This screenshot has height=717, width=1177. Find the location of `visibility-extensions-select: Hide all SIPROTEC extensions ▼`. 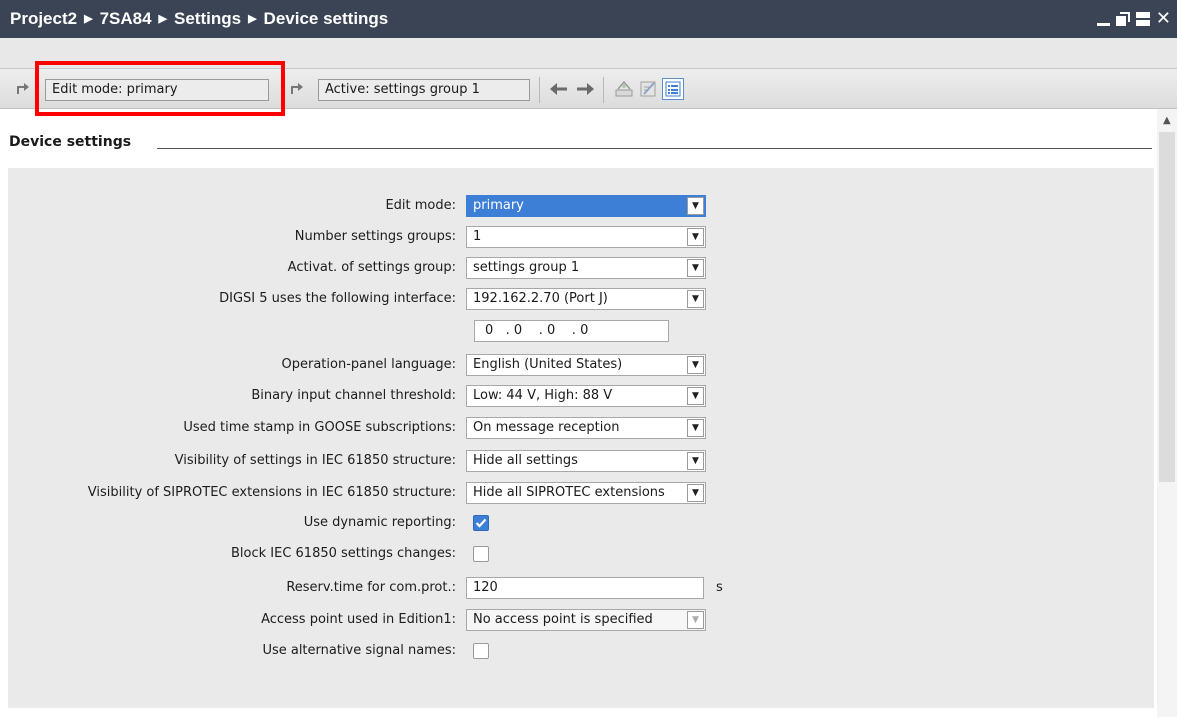

visibility-extensions-select: Hide all SIPROTEC extensions ▼ is located at coordinates (586, 493).